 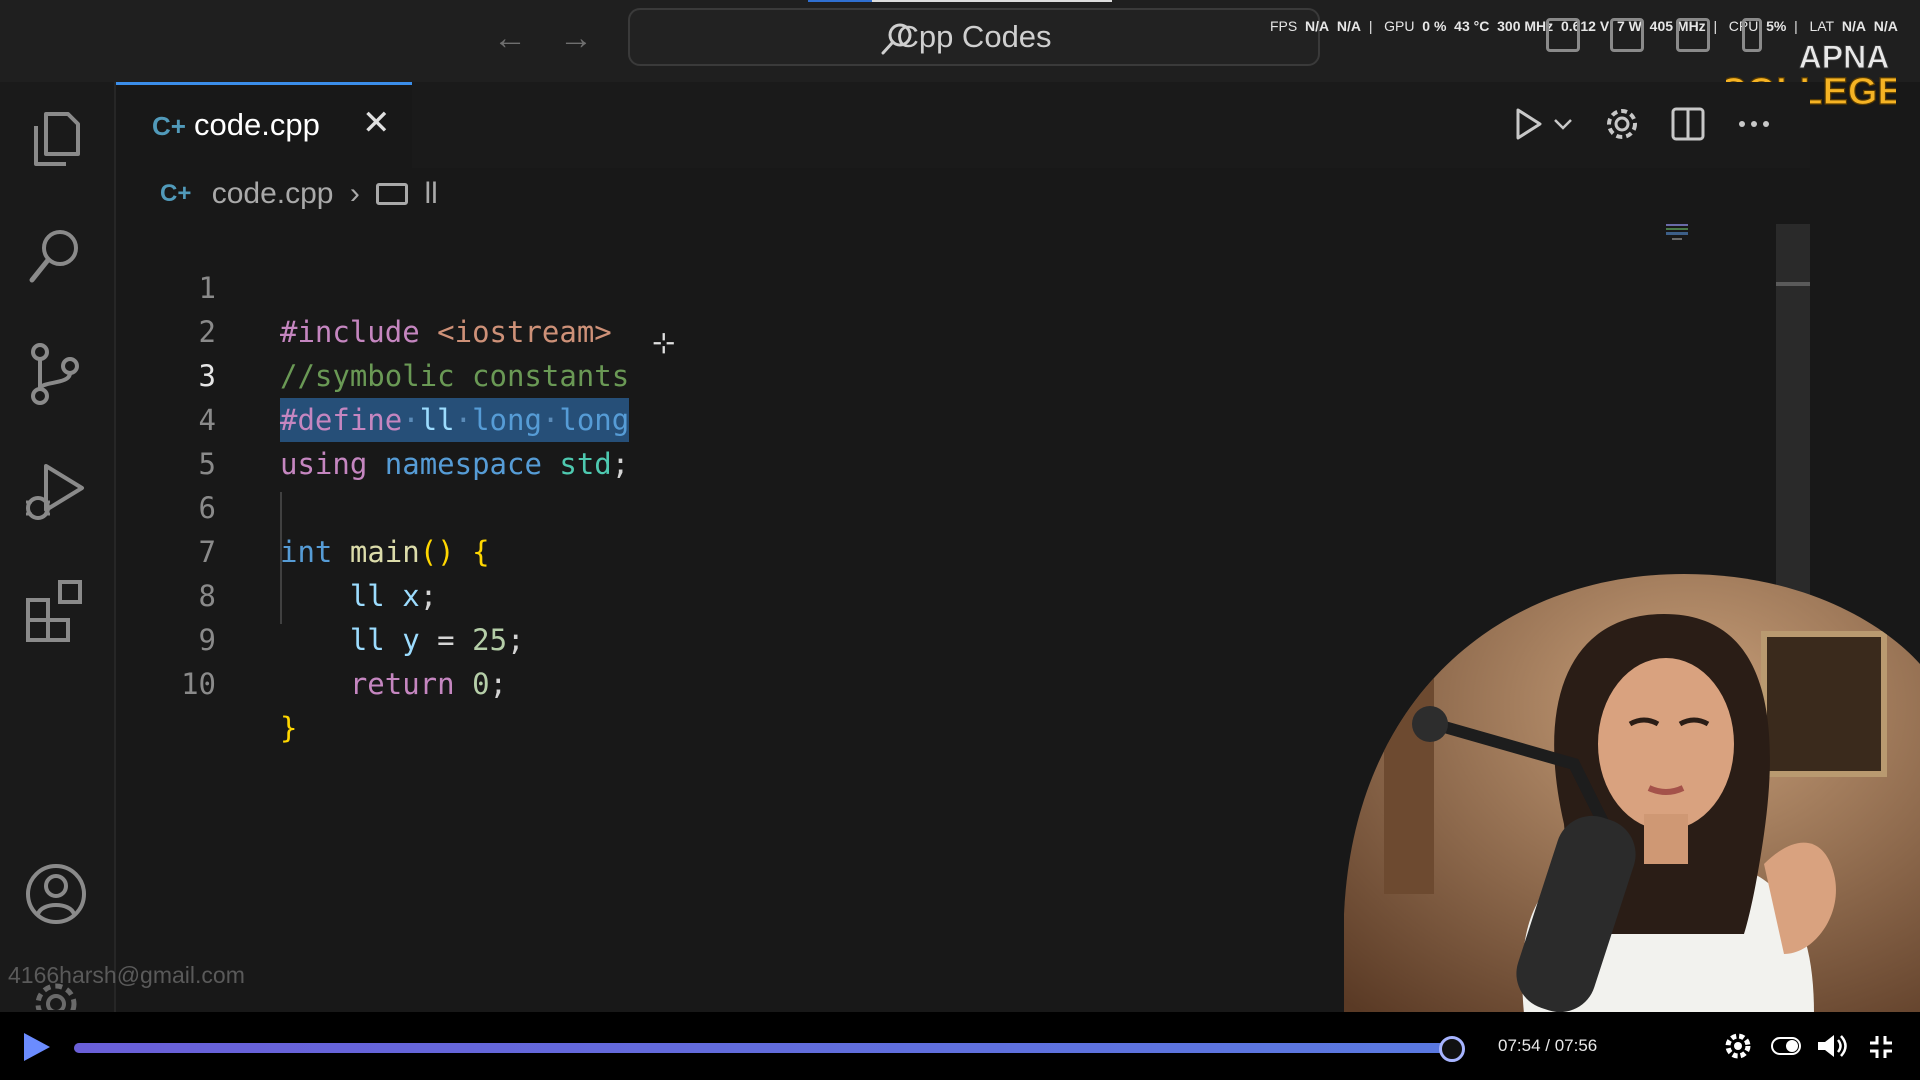 I want to click on account-email-watermark: 4166harsh@gmail.com, so click(x=126, y=975).